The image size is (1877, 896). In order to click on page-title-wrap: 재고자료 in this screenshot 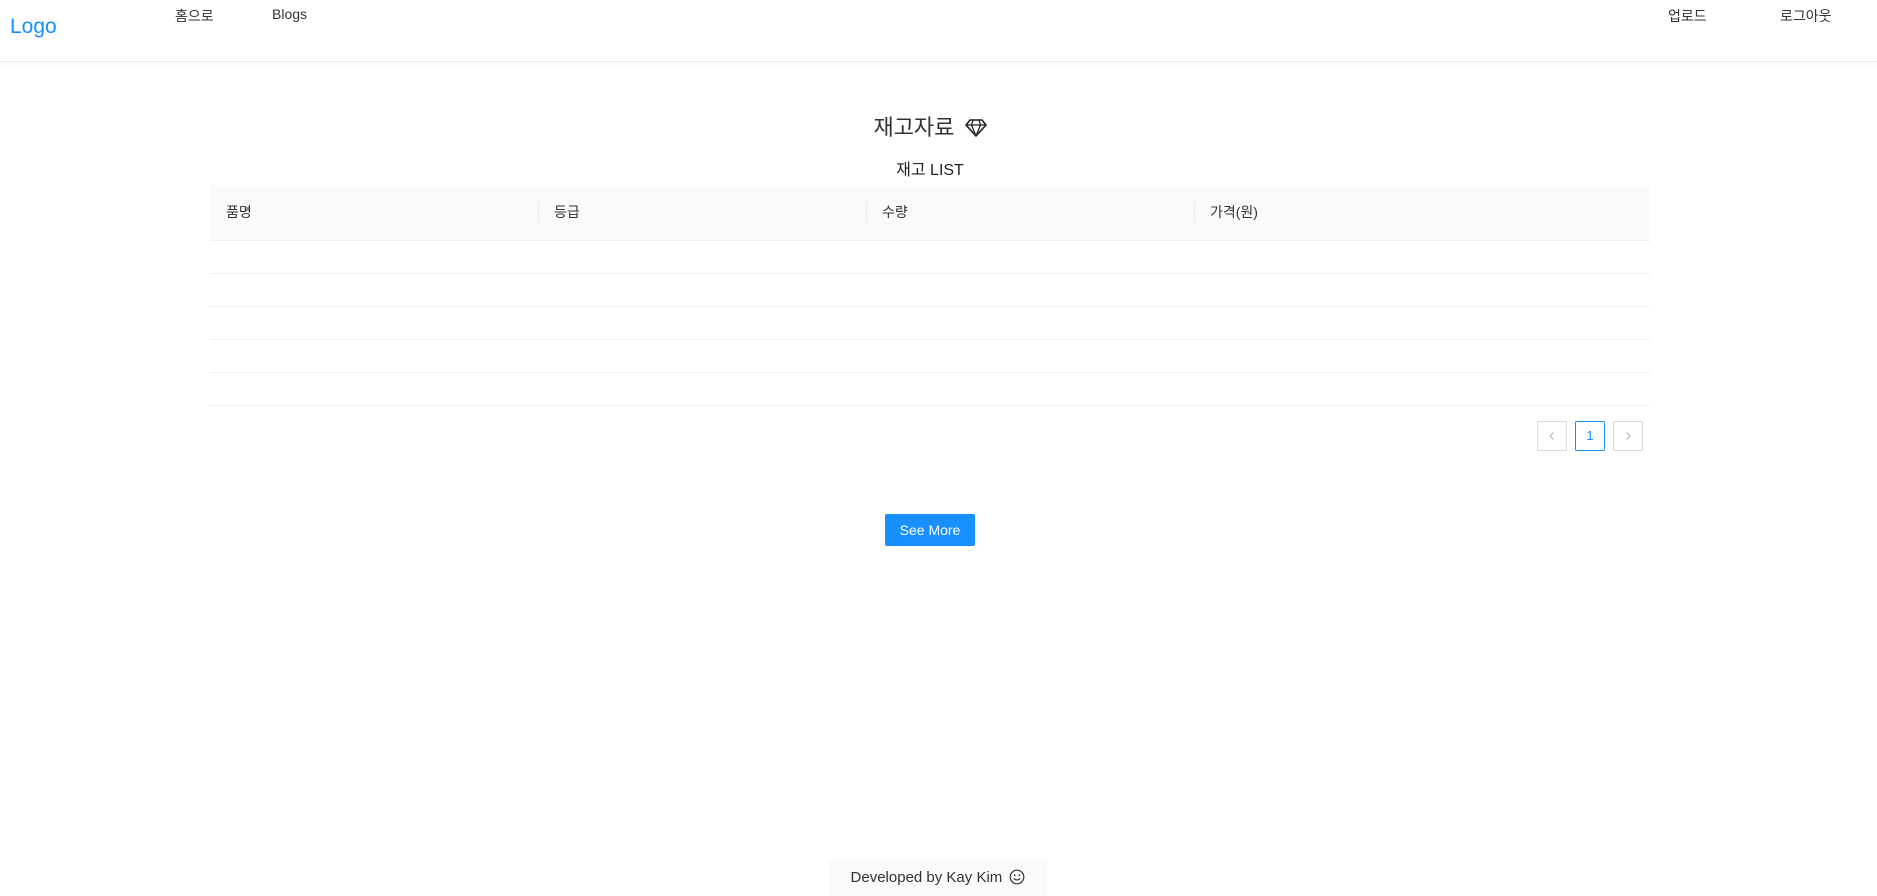, I will do `click(930, 126)`.